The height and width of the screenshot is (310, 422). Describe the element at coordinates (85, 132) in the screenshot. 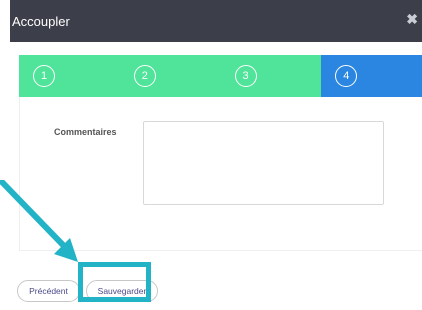

I see `commentaires-label: Commentaires` at that location.